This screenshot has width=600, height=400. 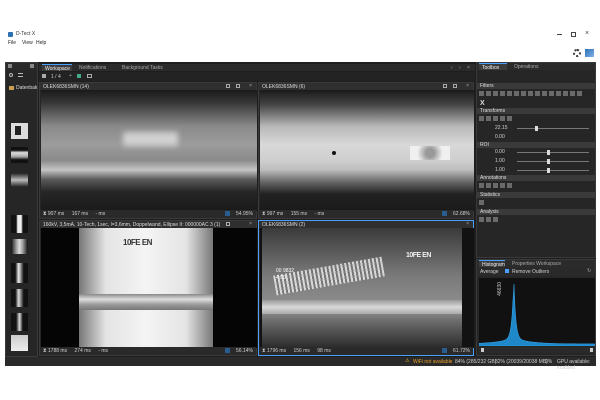 What do you see at coordinates (572, 93) in the screenshot?
I see `filter-14-icon` at bounding box center [572, 93].